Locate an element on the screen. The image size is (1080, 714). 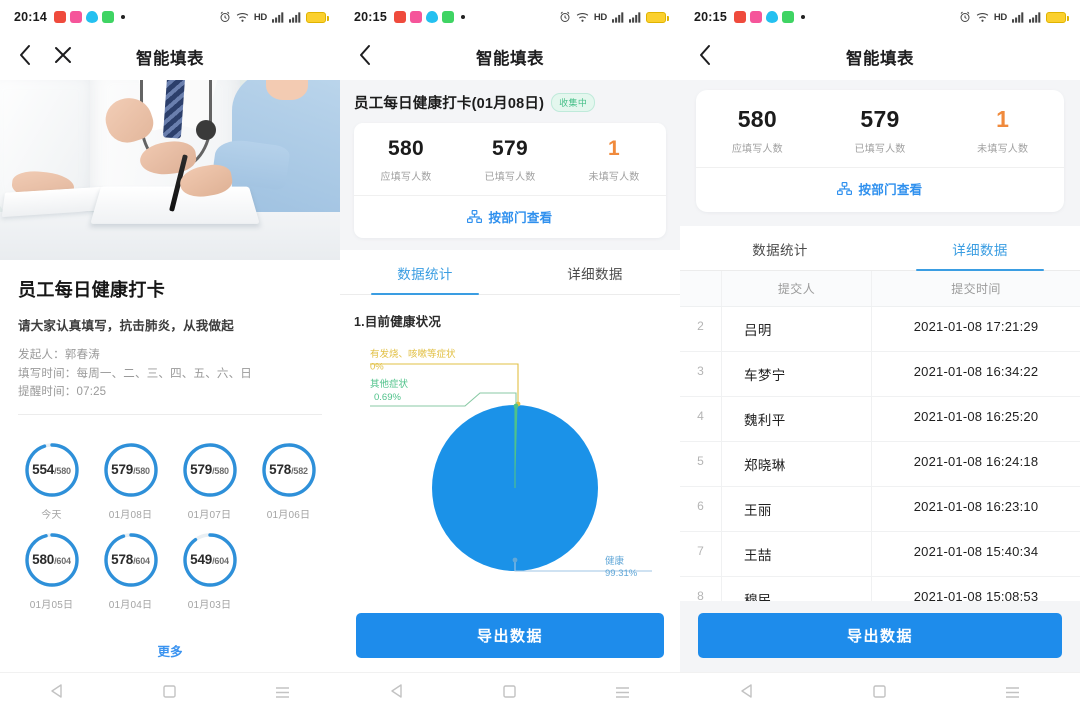
daily-ring-item: 578/582 01月06日 is located at coordinates (288, 481).